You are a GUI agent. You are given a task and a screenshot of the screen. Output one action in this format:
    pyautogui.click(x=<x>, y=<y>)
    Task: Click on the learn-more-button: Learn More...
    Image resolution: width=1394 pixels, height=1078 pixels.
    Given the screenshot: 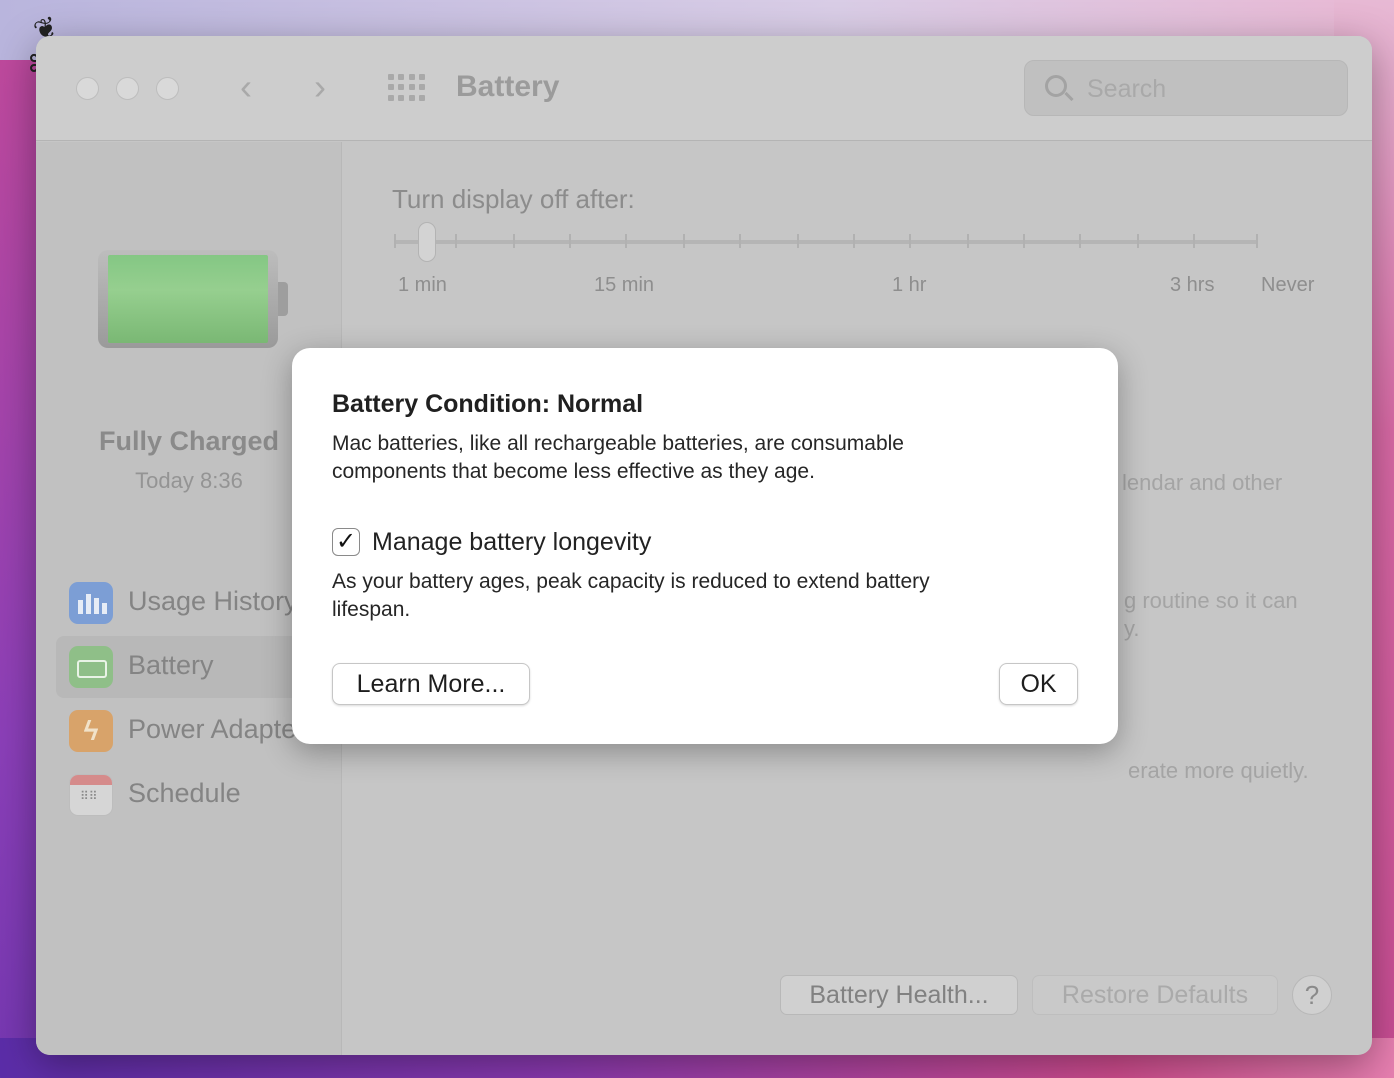 What is the action you would take?
    pyautogui.click(x=431, y=684)
    